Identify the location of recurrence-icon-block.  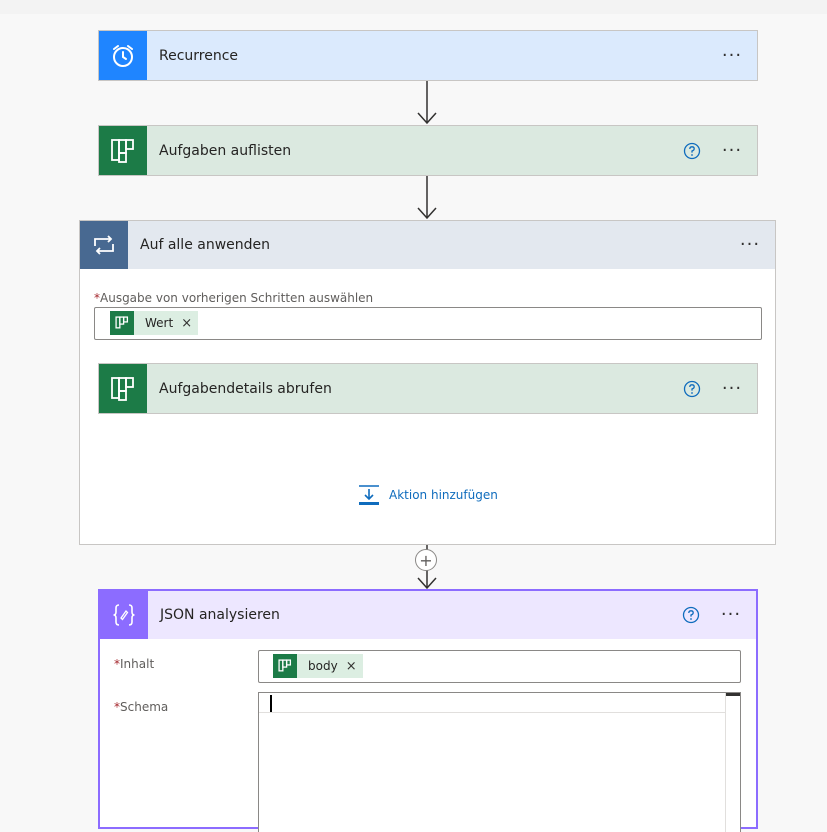
(123, 55).